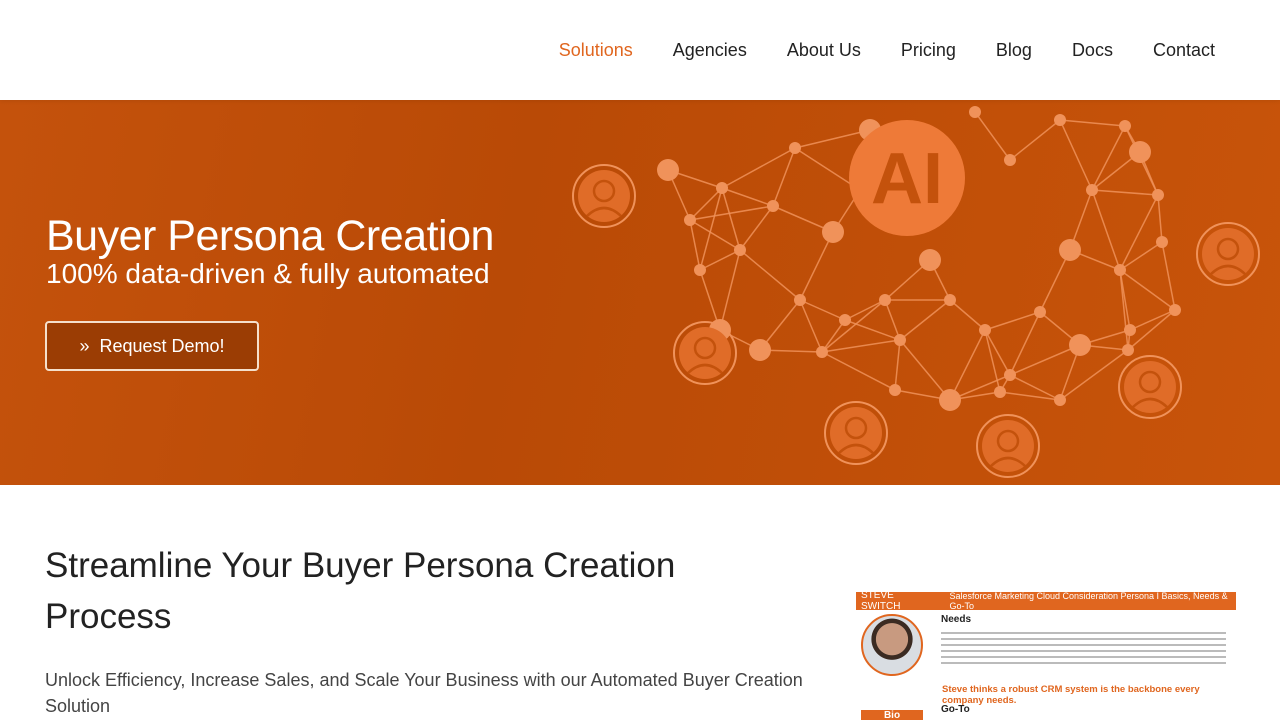  I want to click on bio-label: Bio, so click(892, 715).